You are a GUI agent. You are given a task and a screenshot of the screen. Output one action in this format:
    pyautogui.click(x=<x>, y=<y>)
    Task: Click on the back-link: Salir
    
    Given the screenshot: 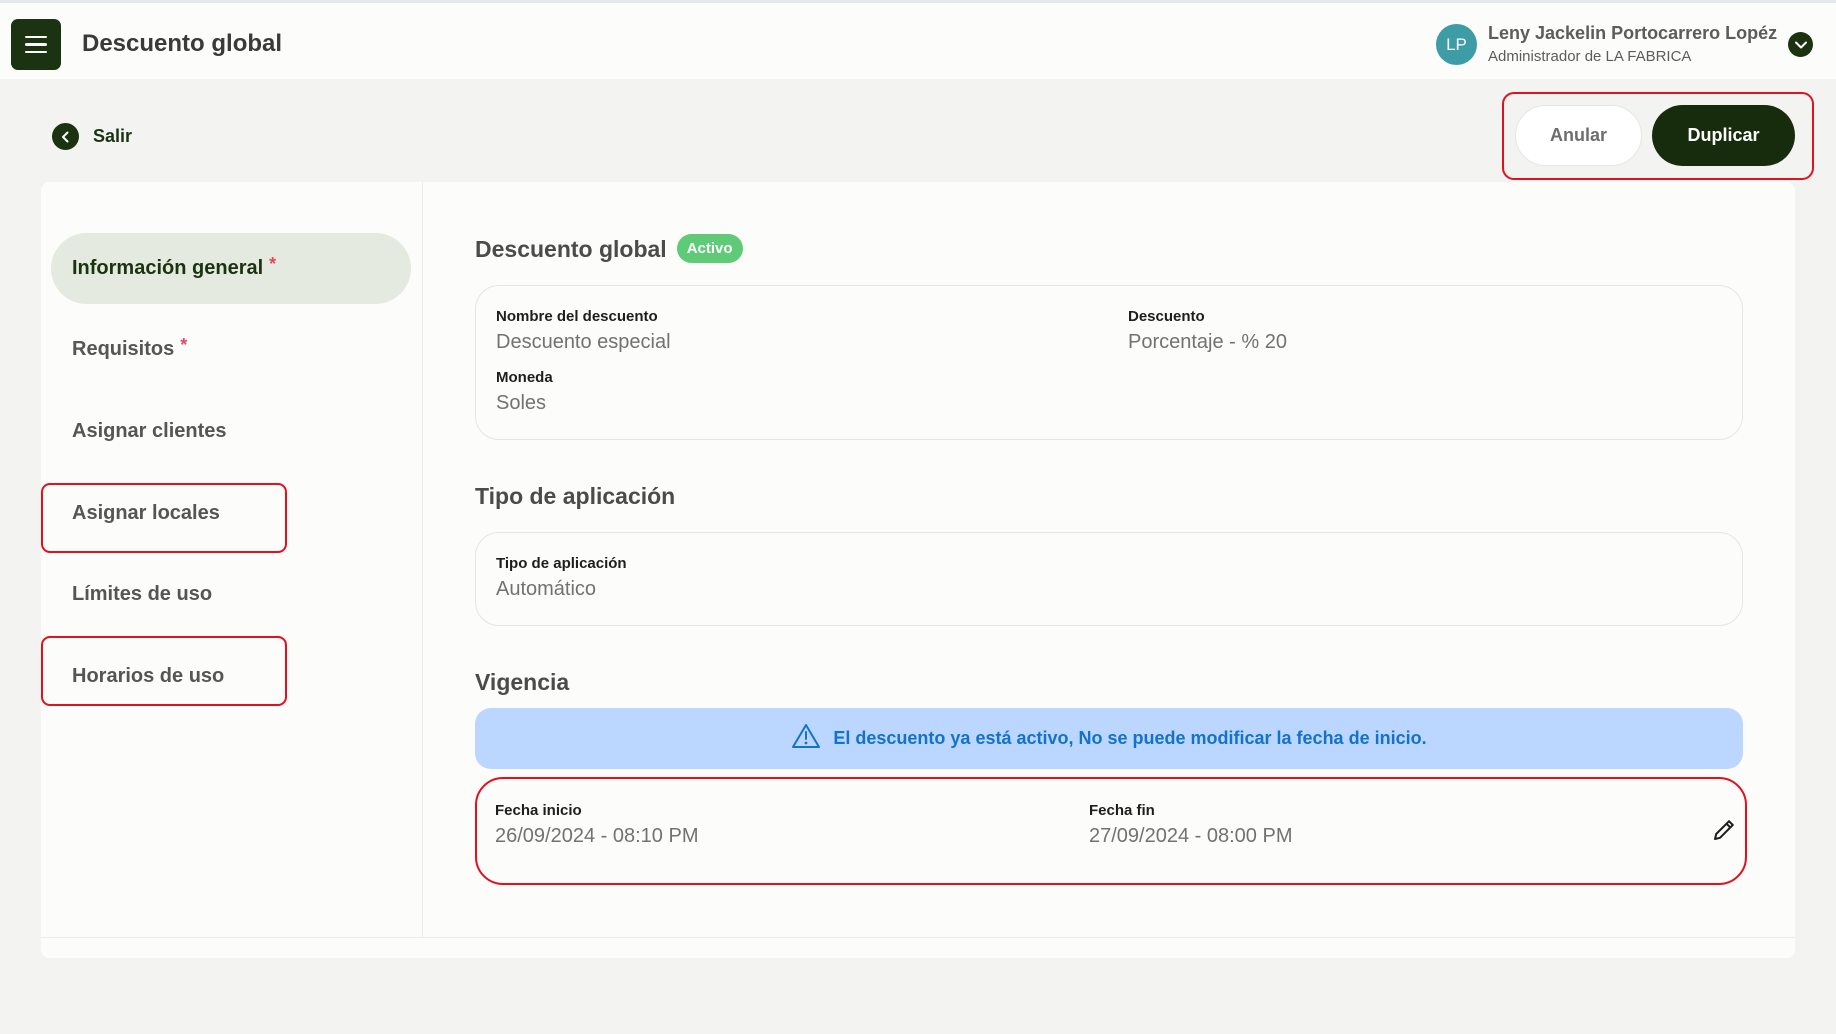 What is the action you would take?
    pyautogui.click(x=92, y=136)
    